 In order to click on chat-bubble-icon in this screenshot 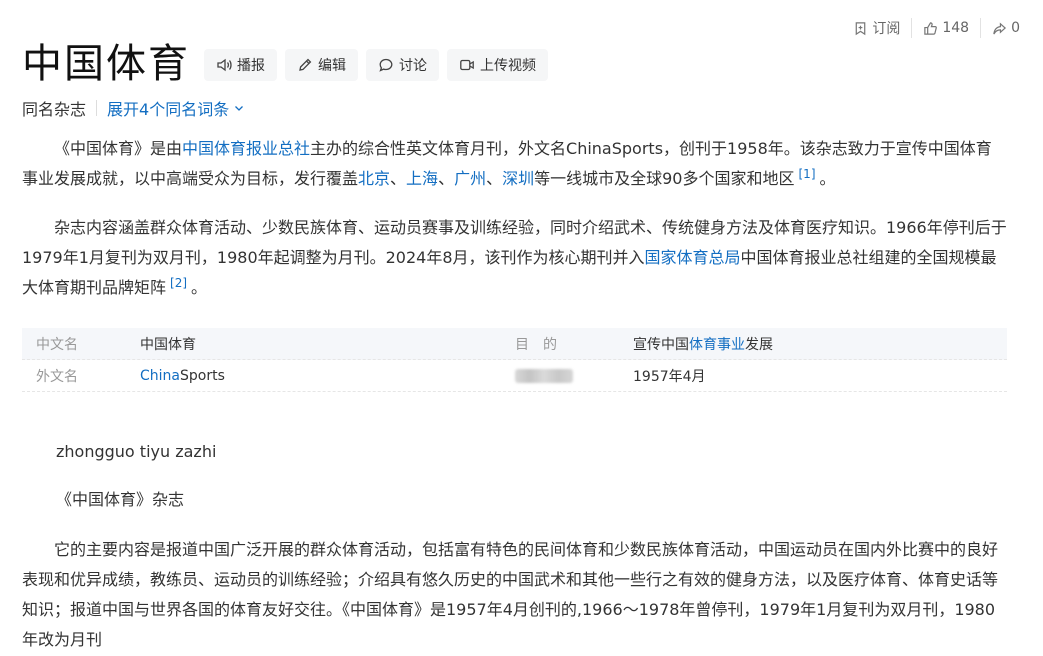, I will do `click(386, 65)`.